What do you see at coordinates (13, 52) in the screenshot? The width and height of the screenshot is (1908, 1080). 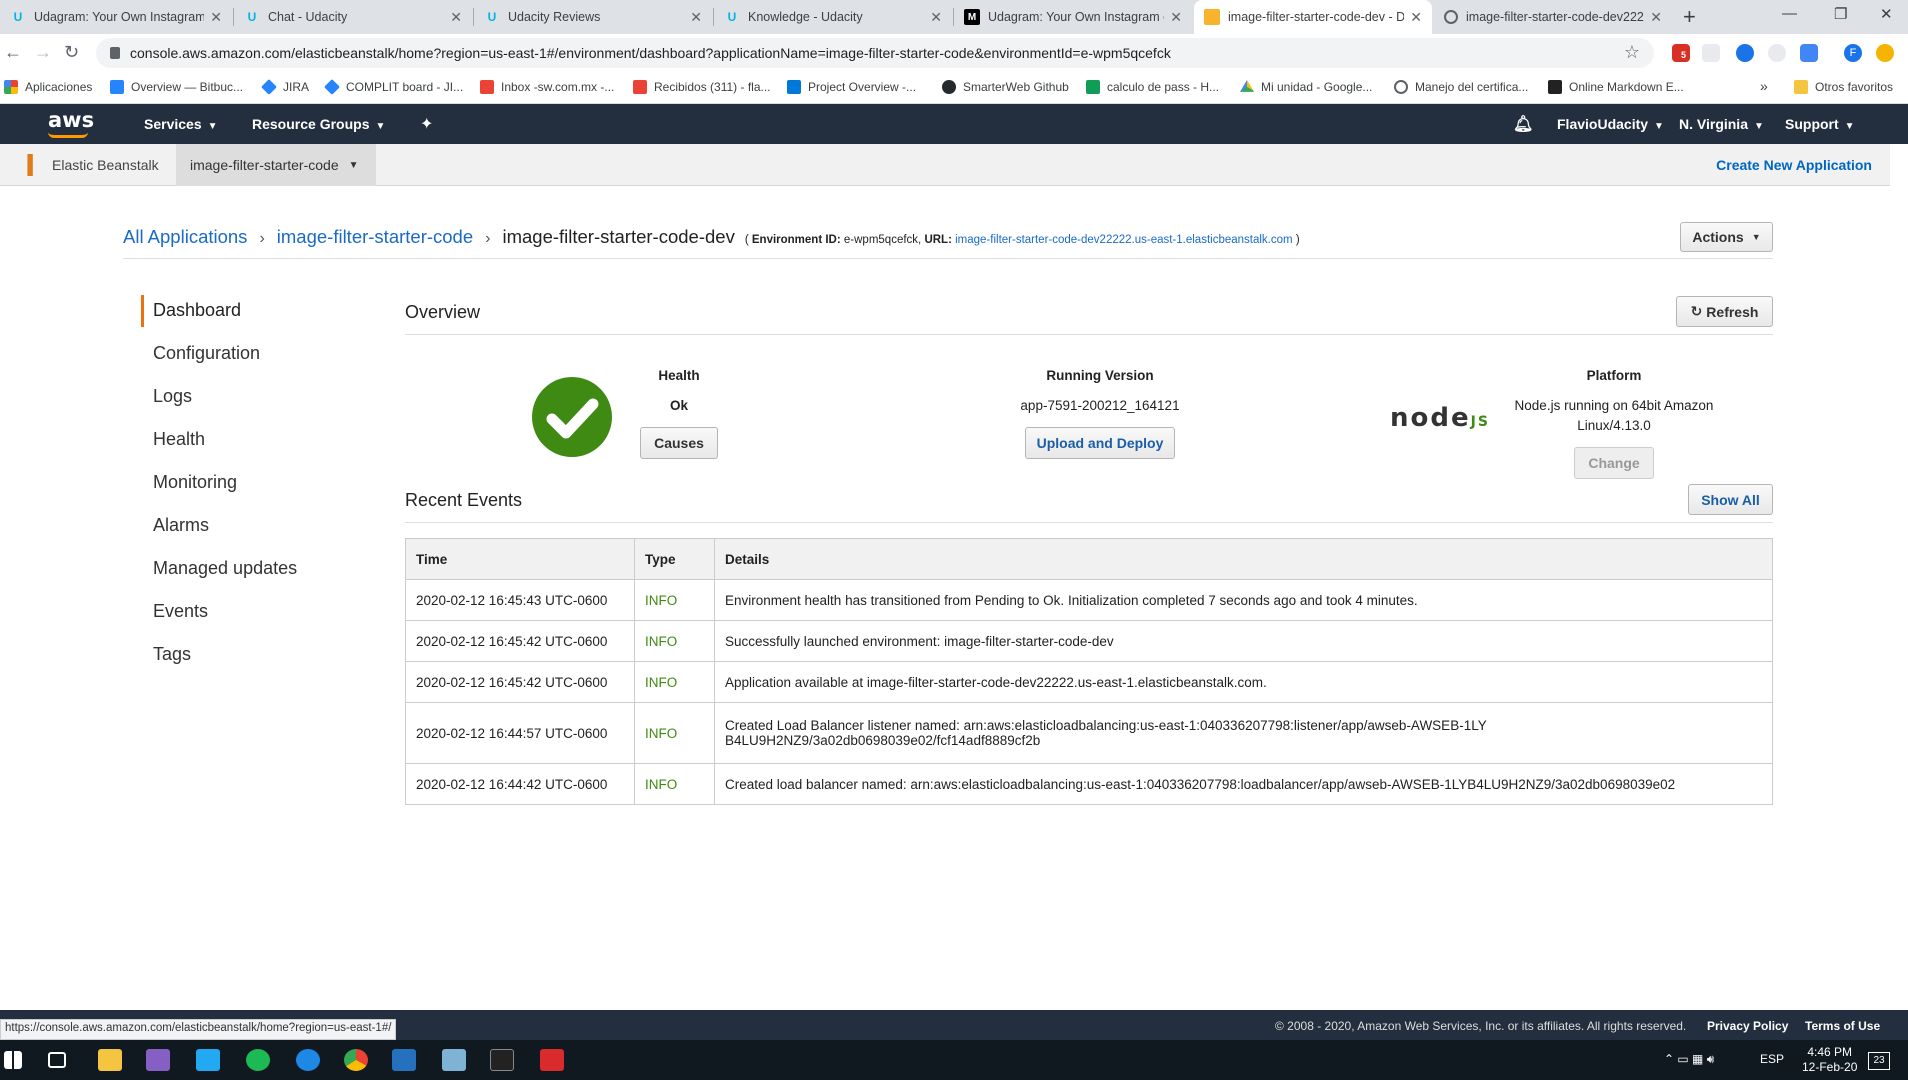 I see `back-icon: ←` at bounding box center [13, 52].